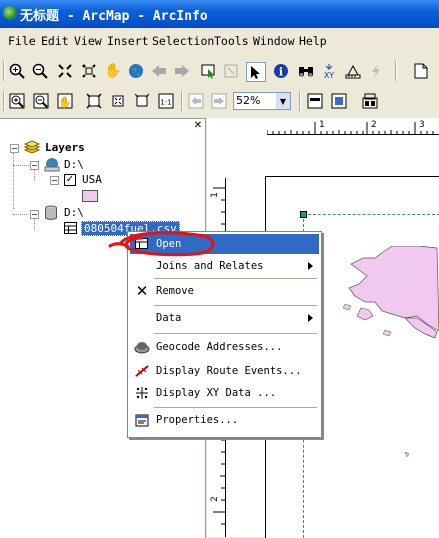  What do you see at coordinates (128, 41) in the screenshot?
I see `menu-insert: Insert` at bounding box center [128, 41].